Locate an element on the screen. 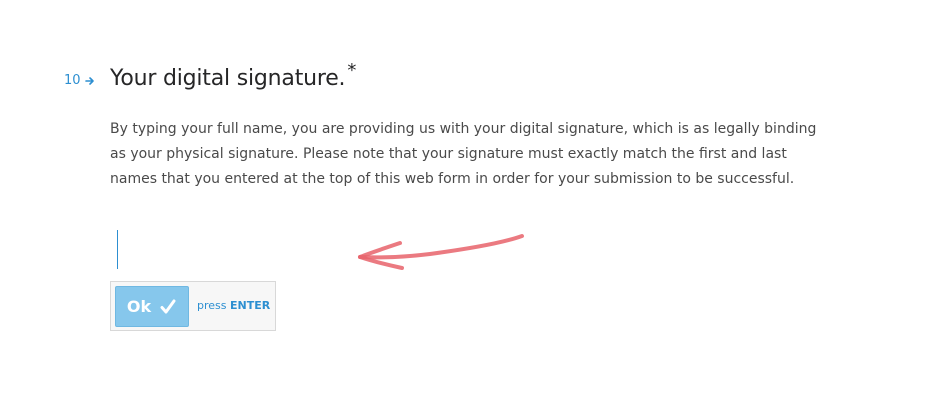  enter-key-text: ENTER is located at coordinates (250, 305).